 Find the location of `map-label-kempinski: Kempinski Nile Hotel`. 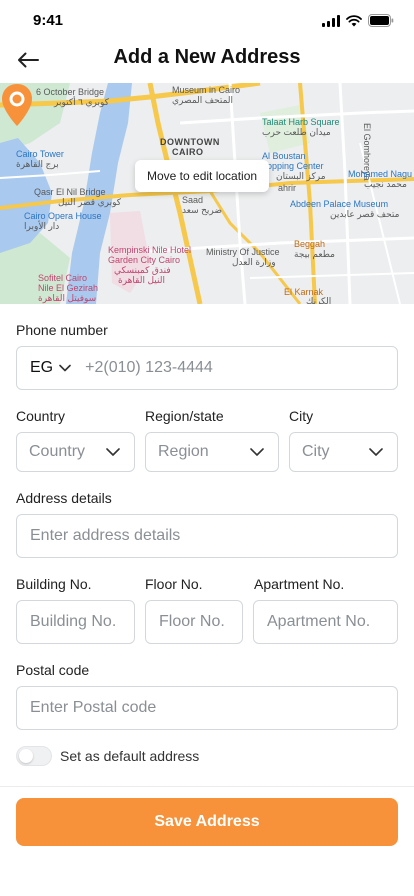

map-label-kempinski: Kempinski Nile Hotel is located at coordinates (150, 250).